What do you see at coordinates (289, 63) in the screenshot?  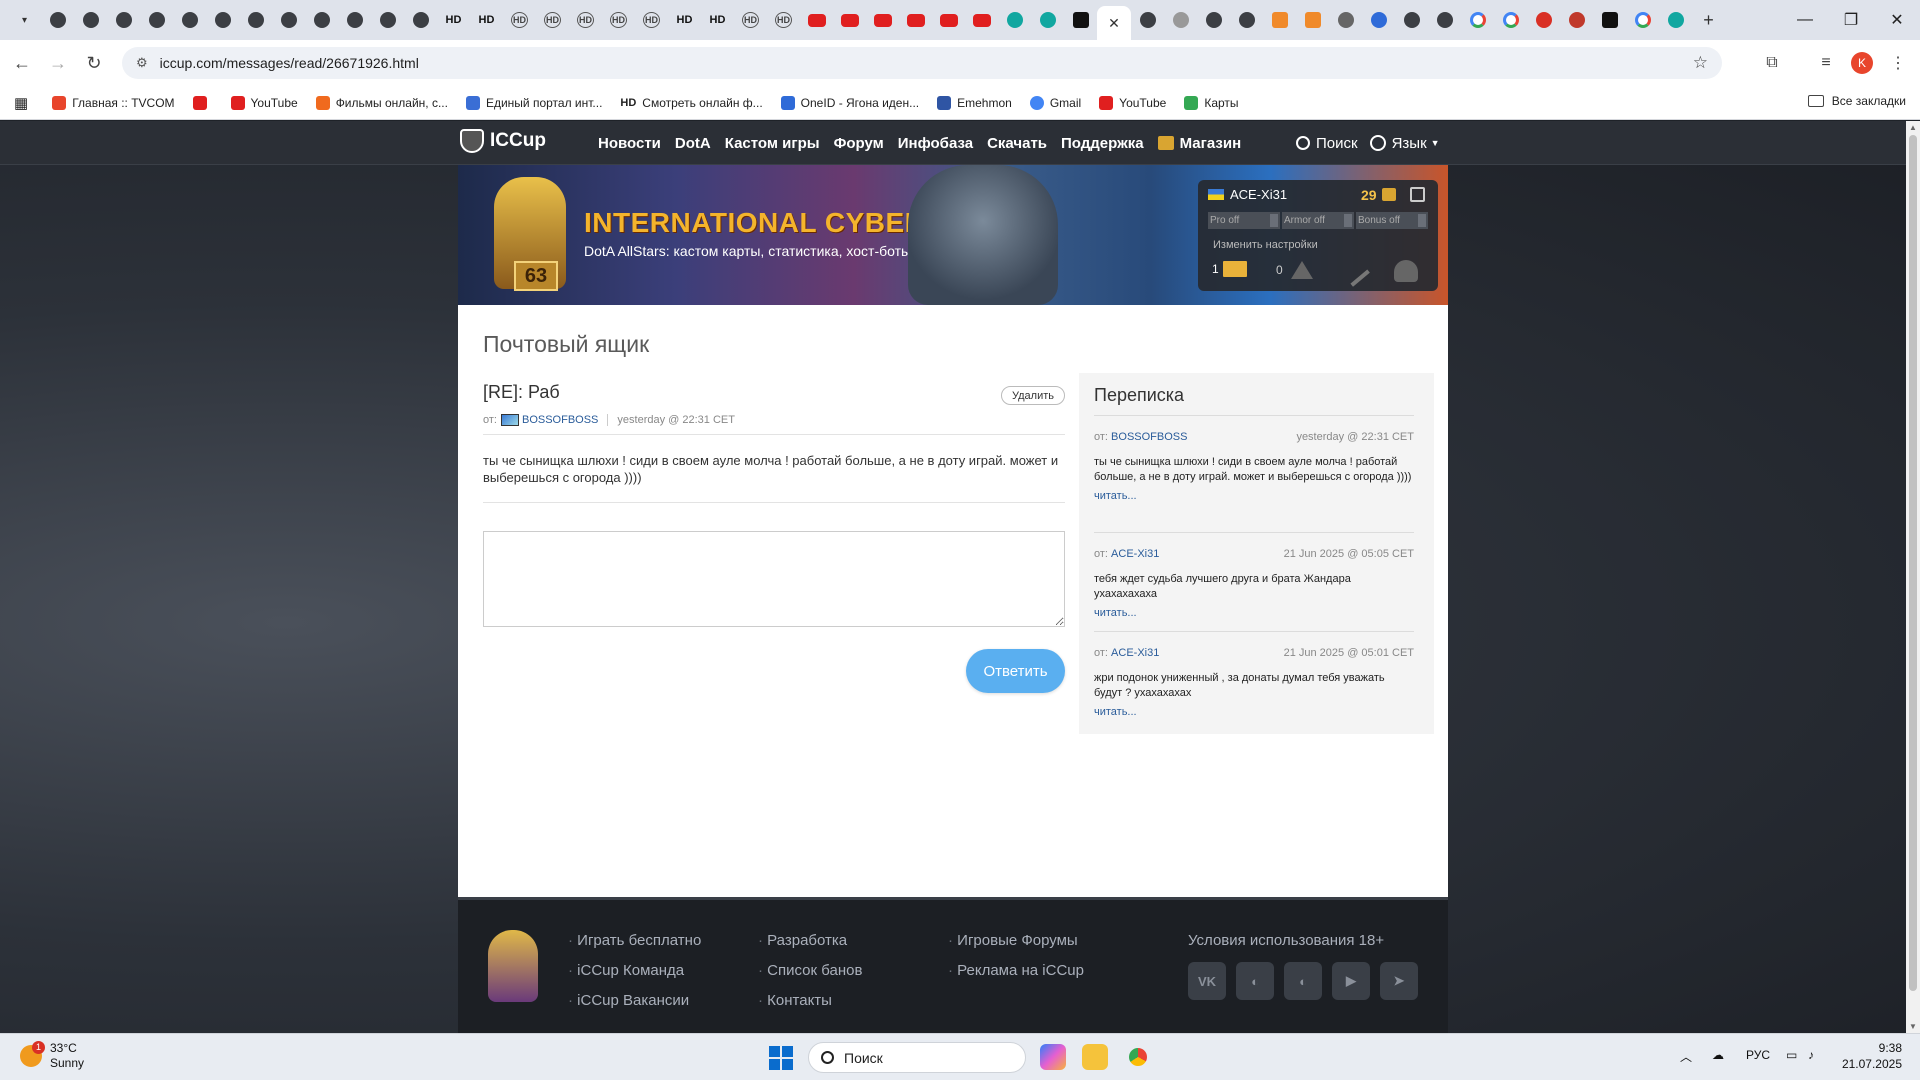 I see `url-text: iccup.com/messages/read/26671926.html` at bounding box center [289, 63].